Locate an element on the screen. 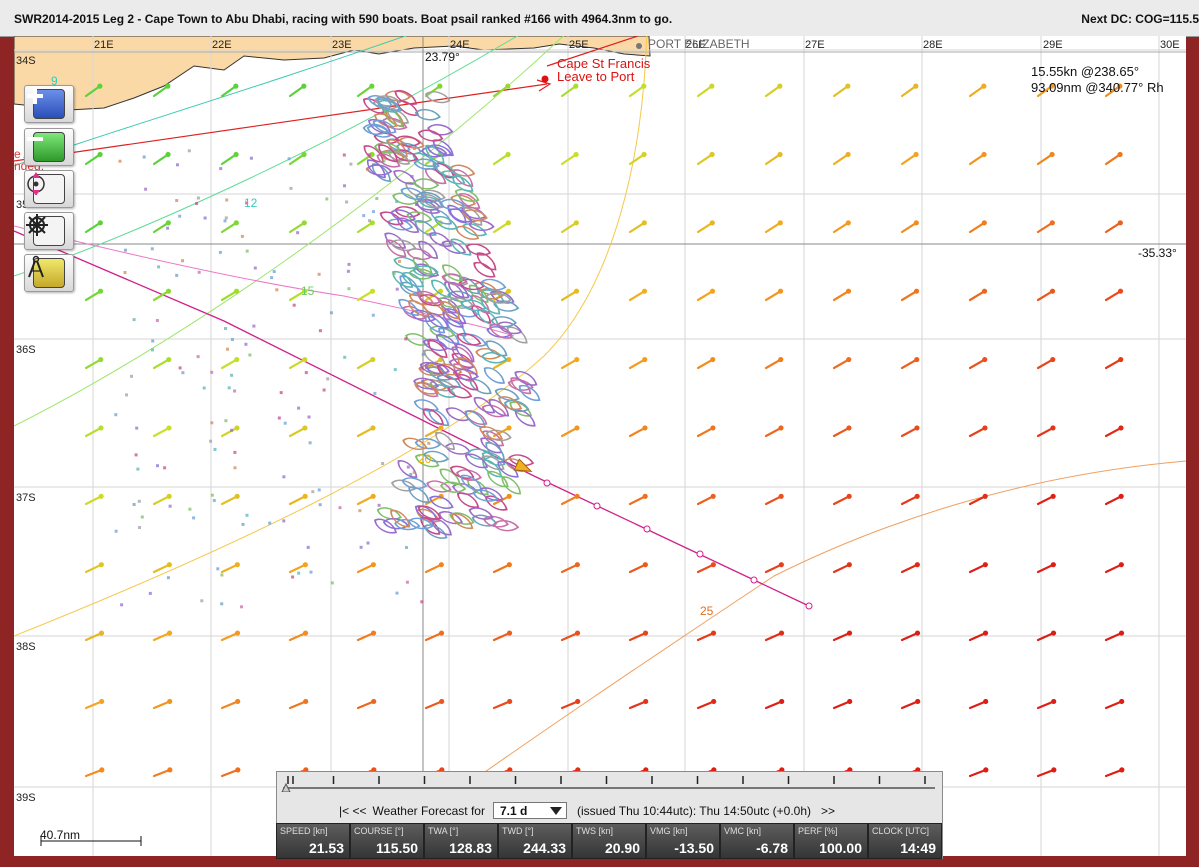 The image size is (1199, 867). distance-bearing: 93.09nm @340.77° Rh is located at coordinates (1097, 87).